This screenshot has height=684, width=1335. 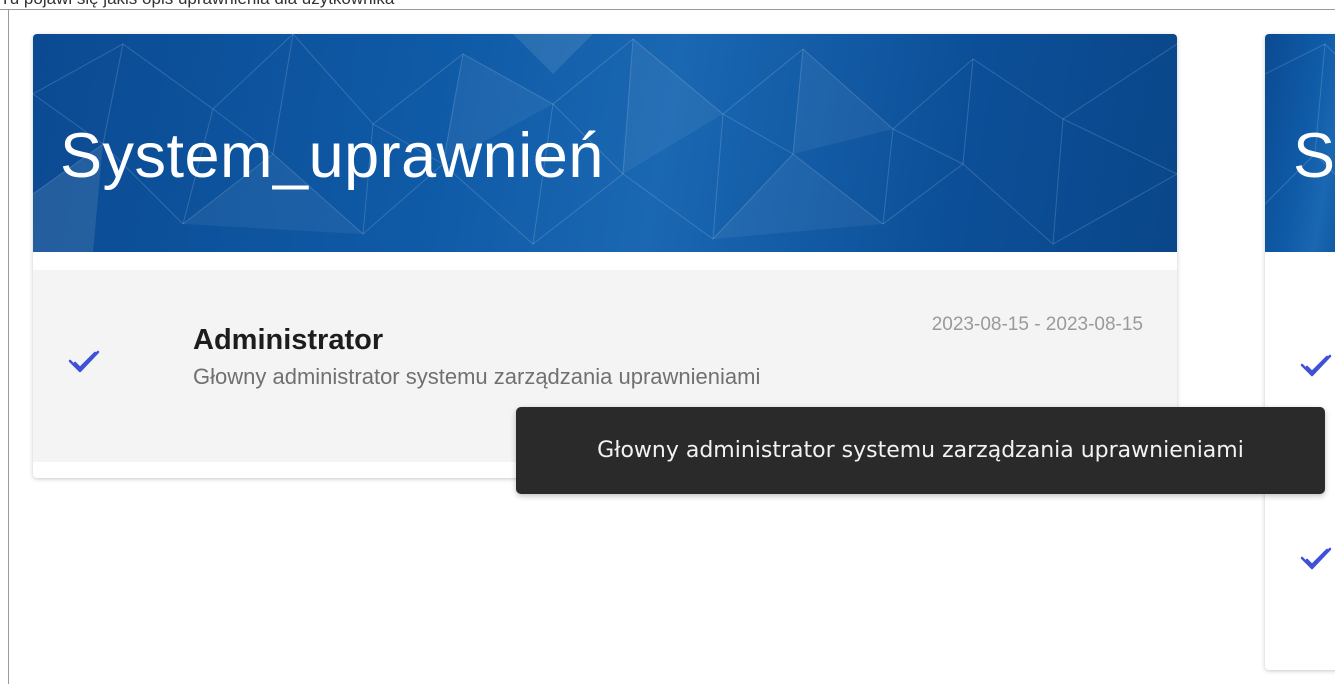 What do you see at coordinates (1037, 324) in the screenshot?
I see `role-date-range: 2023-08-15 - 2023-08-15` at bounding box center [1037, 324].